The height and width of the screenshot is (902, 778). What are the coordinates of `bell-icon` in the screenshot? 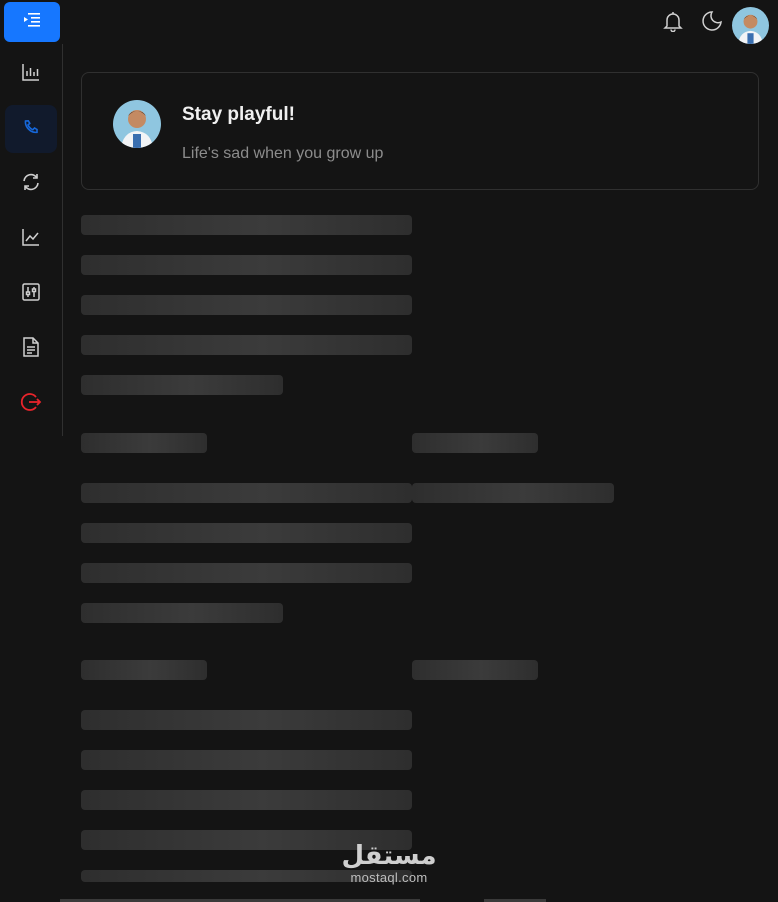 It's located at (673, 23).